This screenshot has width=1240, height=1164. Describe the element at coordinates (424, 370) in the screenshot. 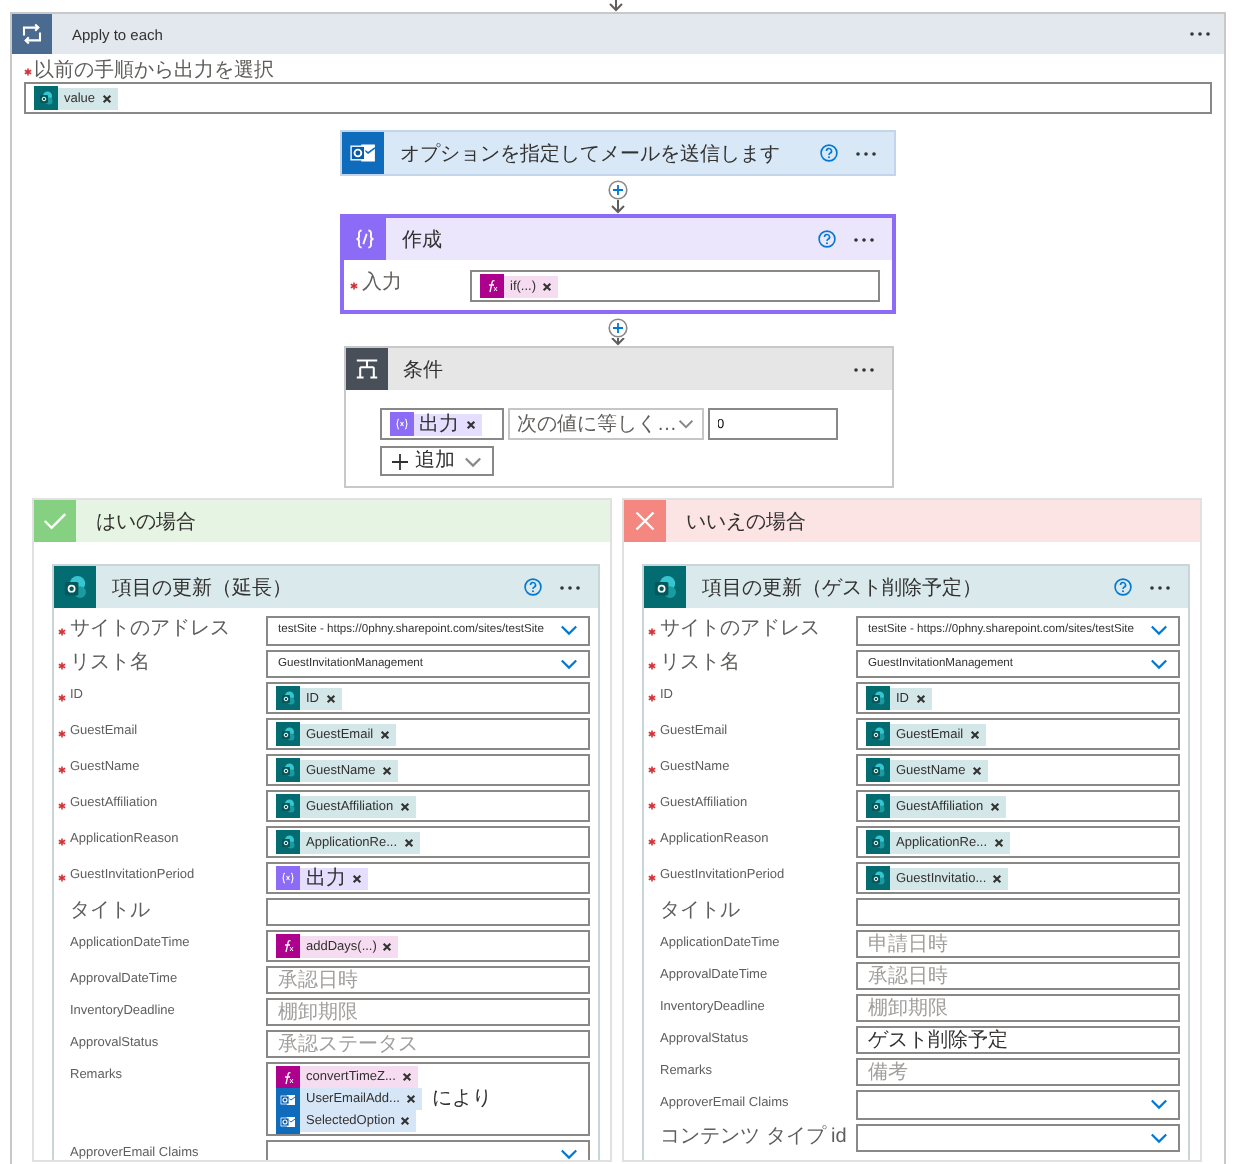

I see `card-title: 条件` at that location.